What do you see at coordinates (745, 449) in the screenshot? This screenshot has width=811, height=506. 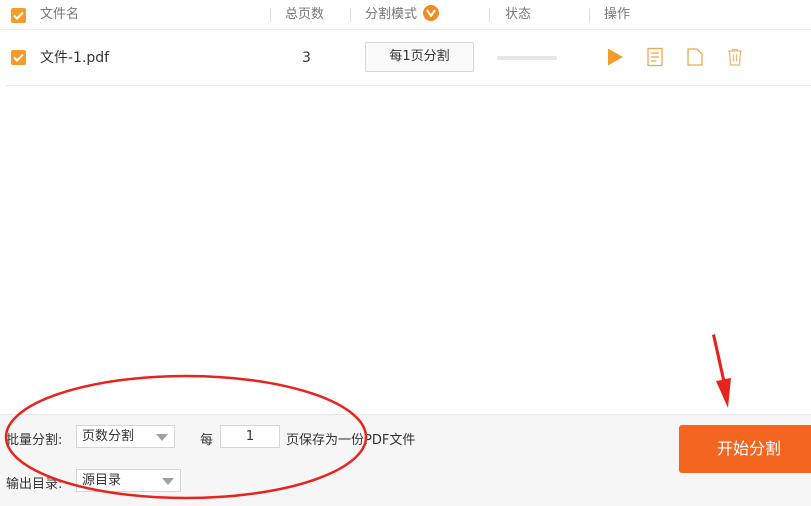 I see `start-split-button: 开始分割` at bounding box center [745, 449].